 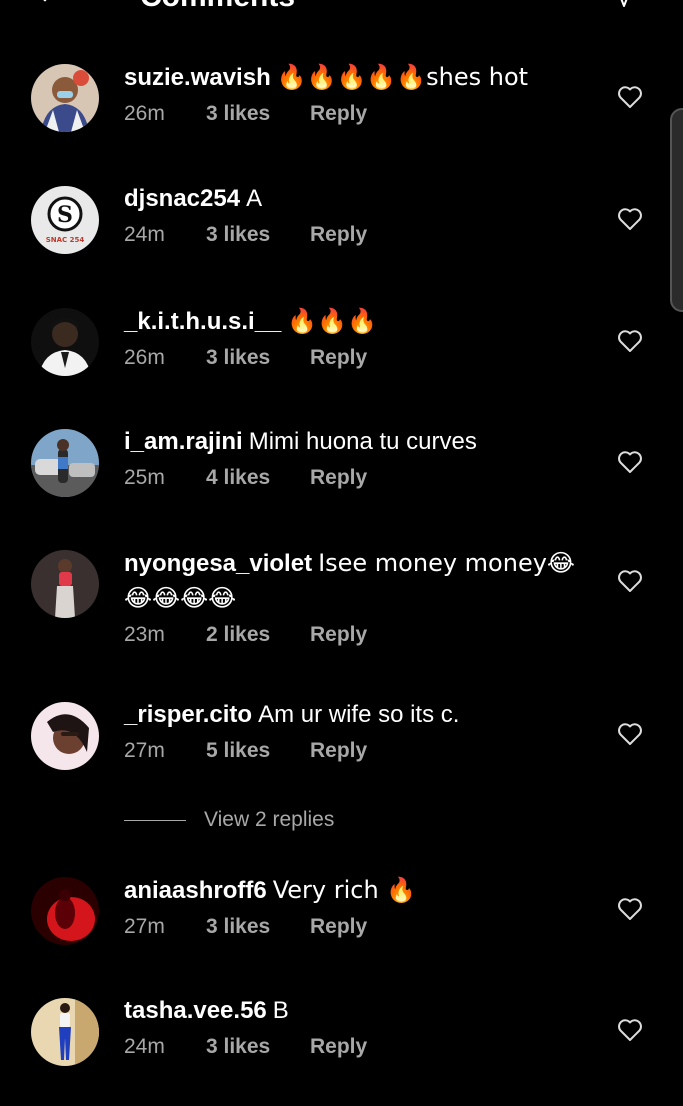 I want to click on comment-time: 25m, so click(x=144, y=477).